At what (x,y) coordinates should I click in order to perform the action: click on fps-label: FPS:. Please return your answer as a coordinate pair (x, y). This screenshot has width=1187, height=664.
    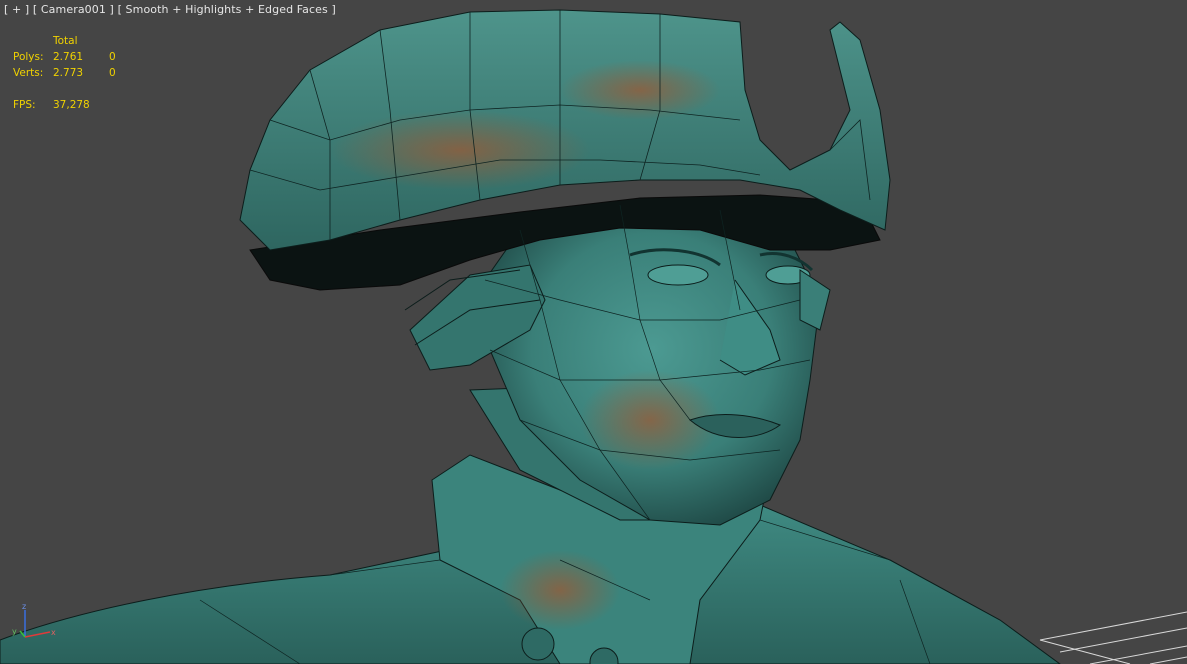
    Looking at the image, I should click on (24, 105).